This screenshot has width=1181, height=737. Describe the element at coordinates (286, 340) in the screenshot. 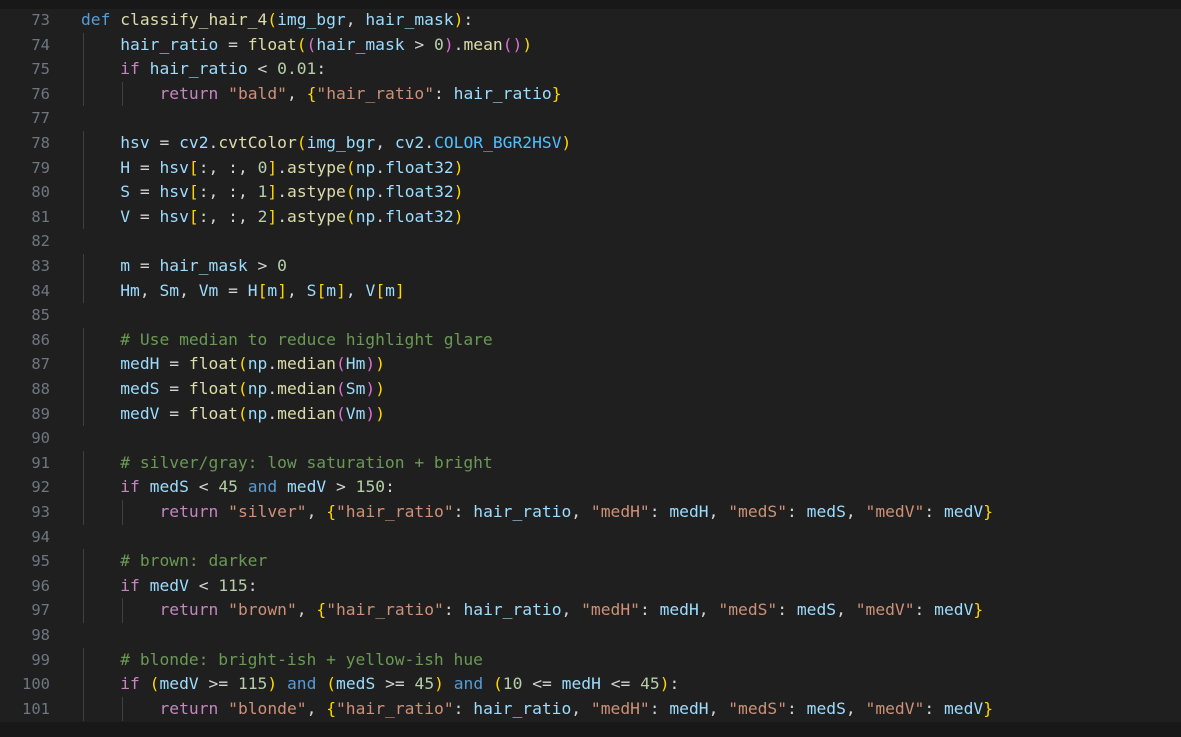

I see `code-text: # Use median to reduce highlight glare` at that location.